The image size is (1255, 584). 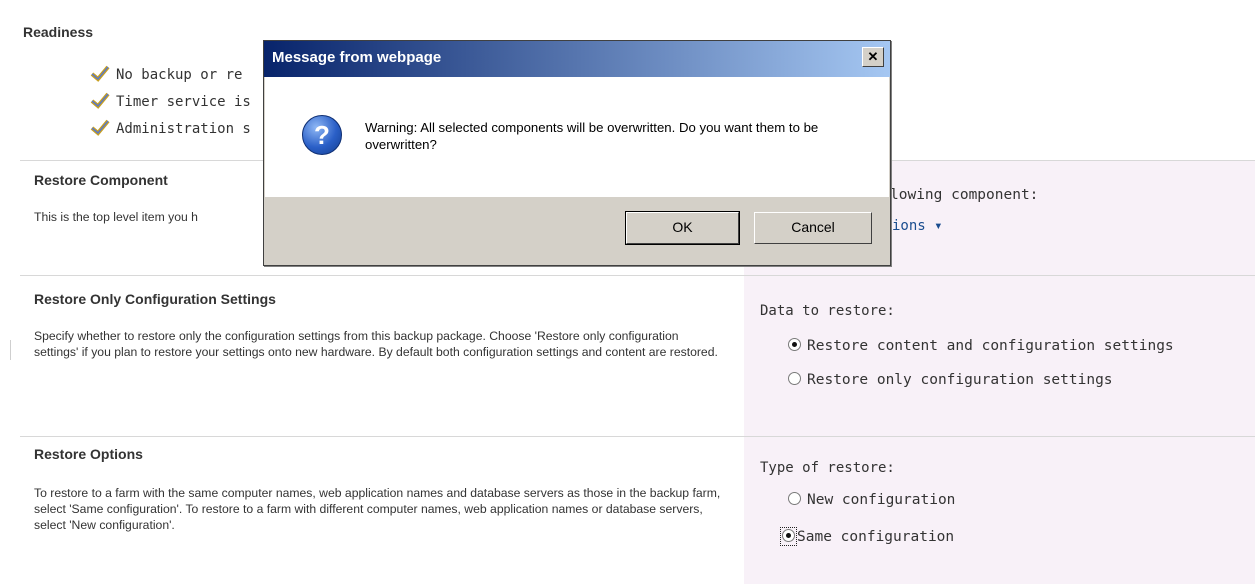 What do you see at coordinates (827, 468) in the screenshot?
I see `type-of-restore-label: Type of restore:` at bounding box center [827, 468].